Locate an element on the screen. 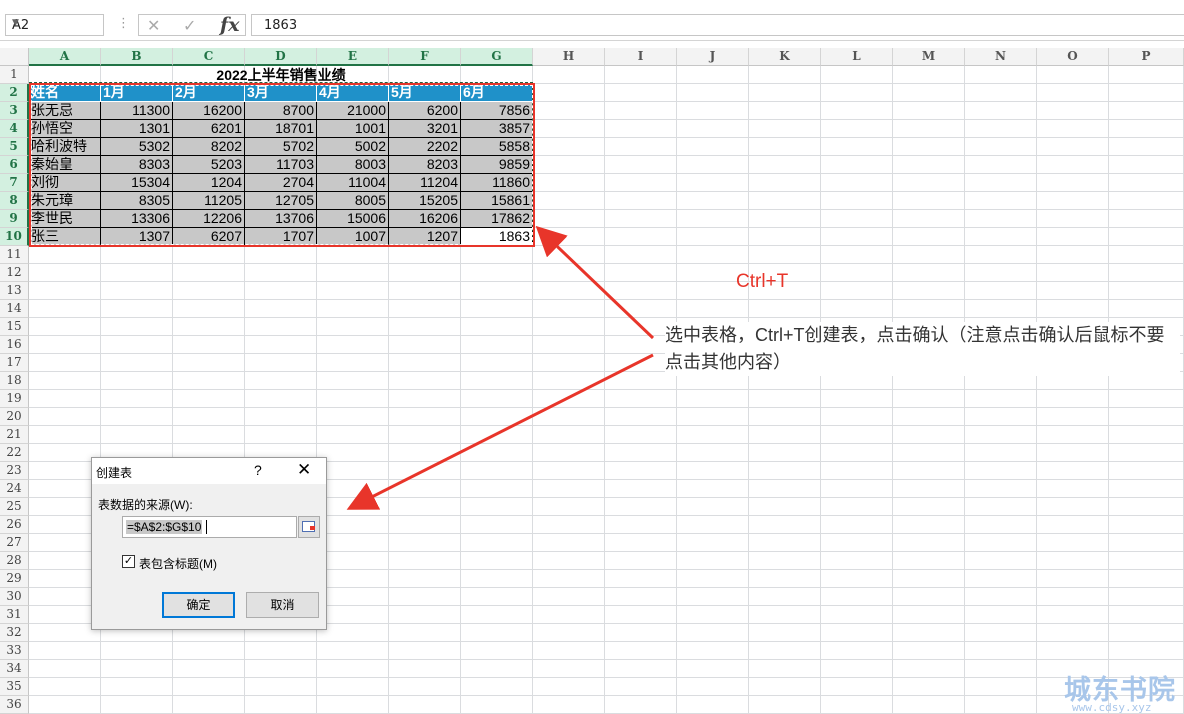  row-header: 24 is located at coordinates (14, 489).